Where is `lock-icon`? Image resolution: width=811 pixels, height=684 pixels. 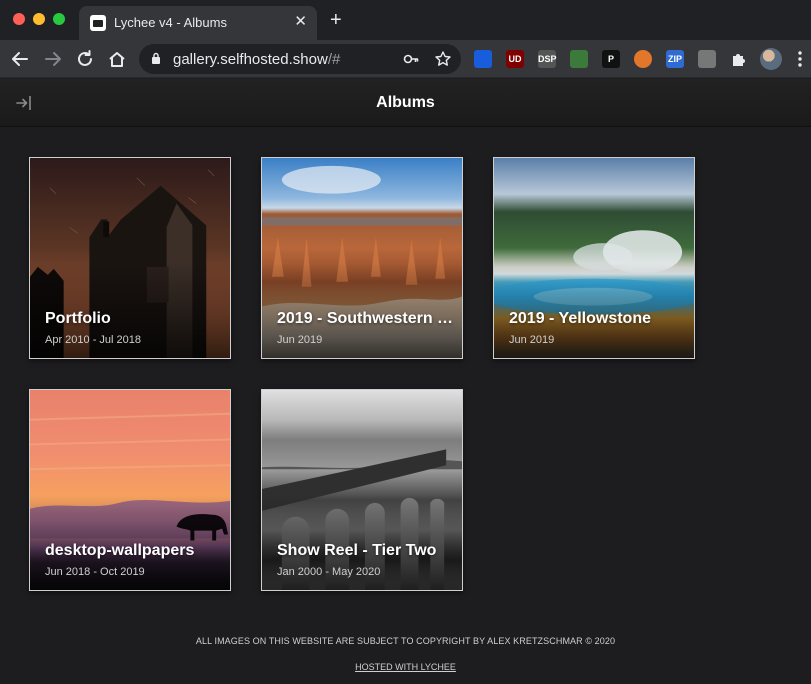
lock-icon is located at coordinates (156, 58).